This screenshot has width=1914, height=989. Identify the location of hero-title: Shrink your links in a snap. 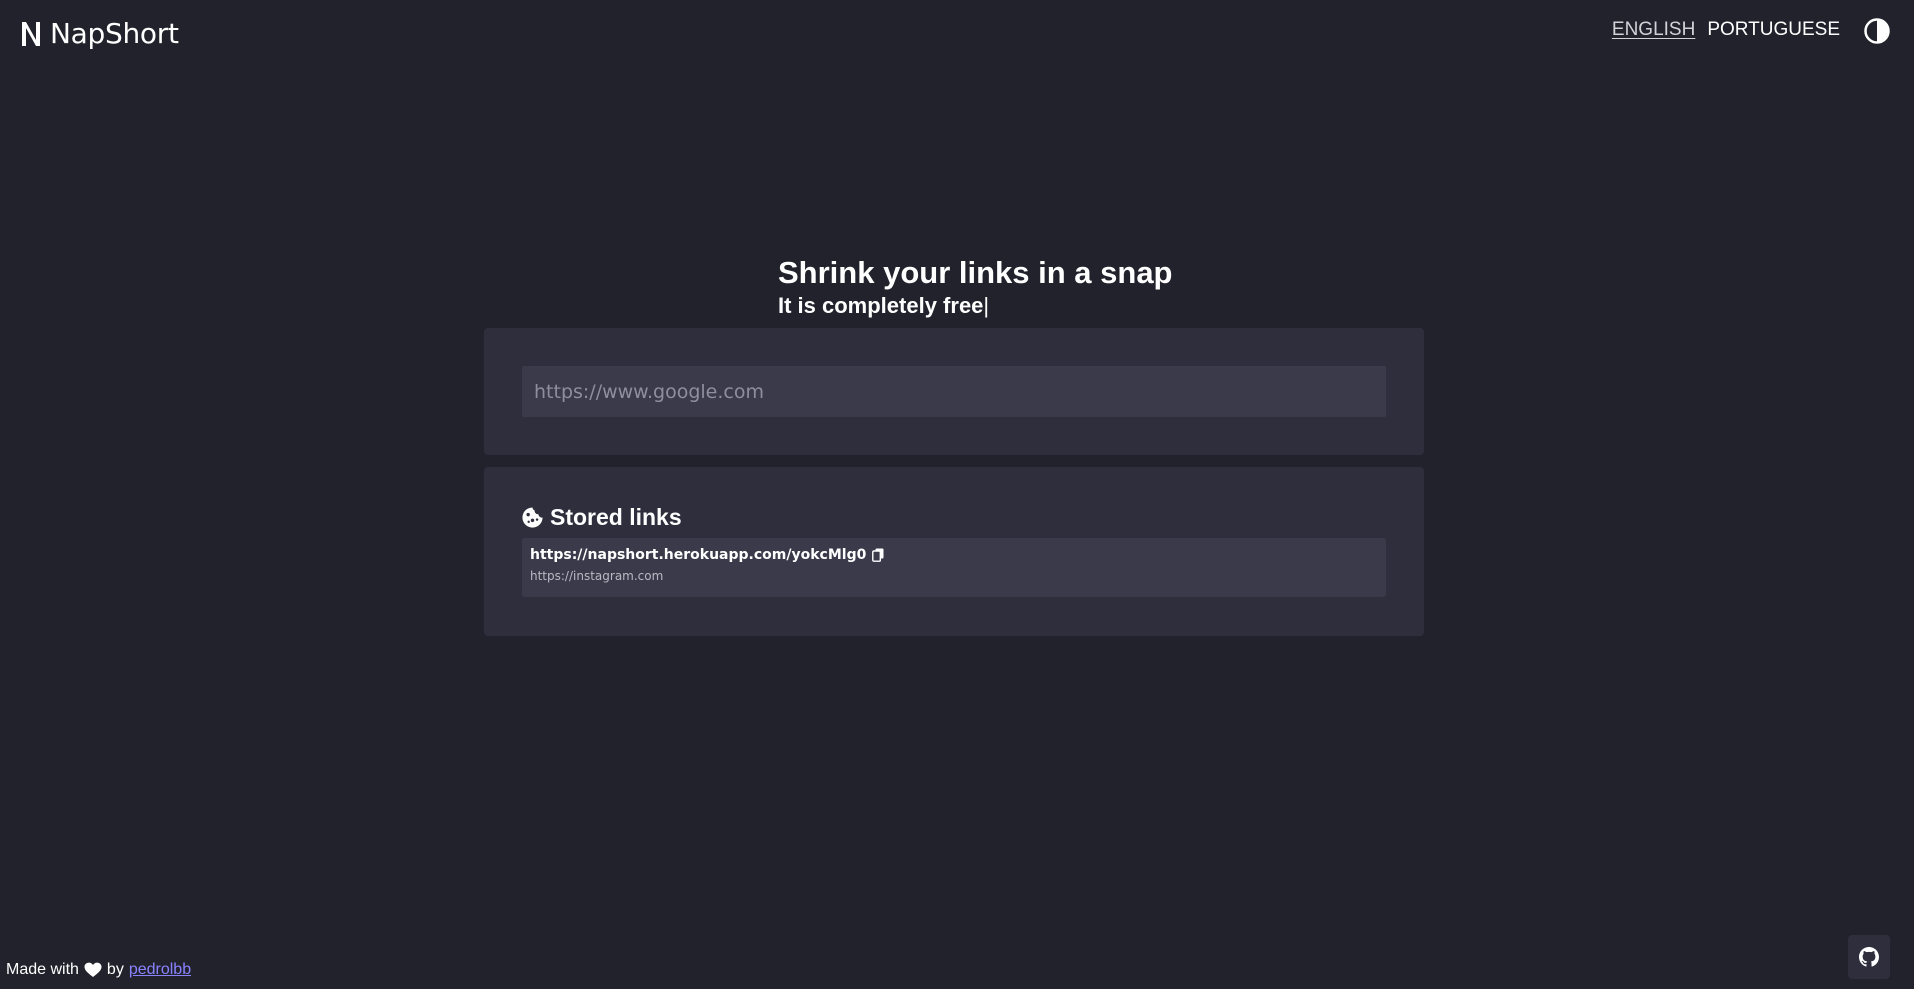
(975, 272).